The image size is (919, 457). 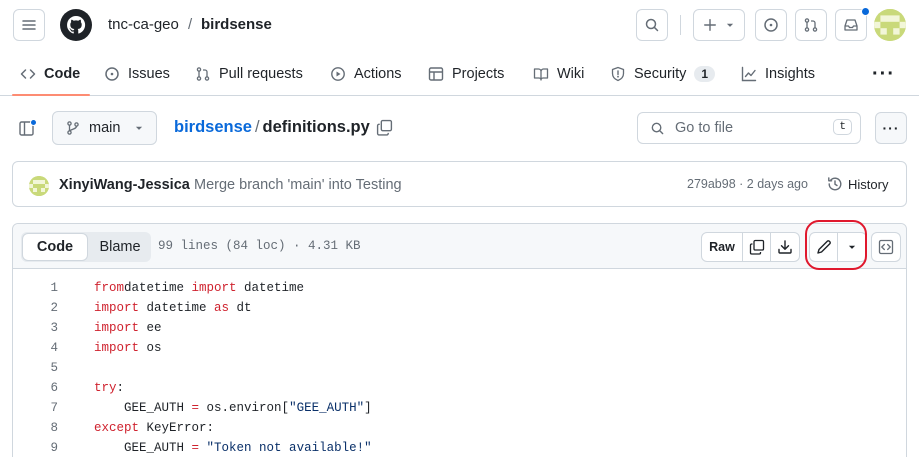 I want to click on identicon-icon, so click(x=890, y=25).